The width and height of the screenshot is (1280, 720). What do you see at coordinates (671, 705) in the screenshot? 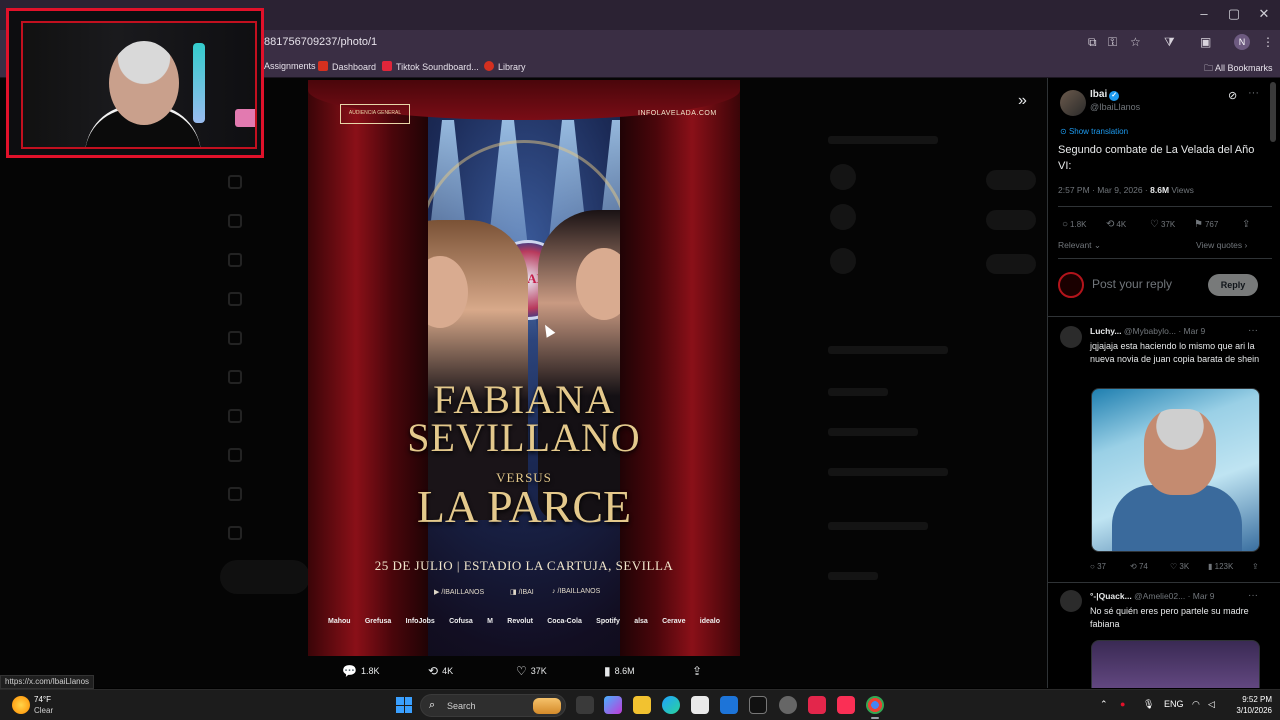
I see `edge-icon` at bounding box center [671, 705].